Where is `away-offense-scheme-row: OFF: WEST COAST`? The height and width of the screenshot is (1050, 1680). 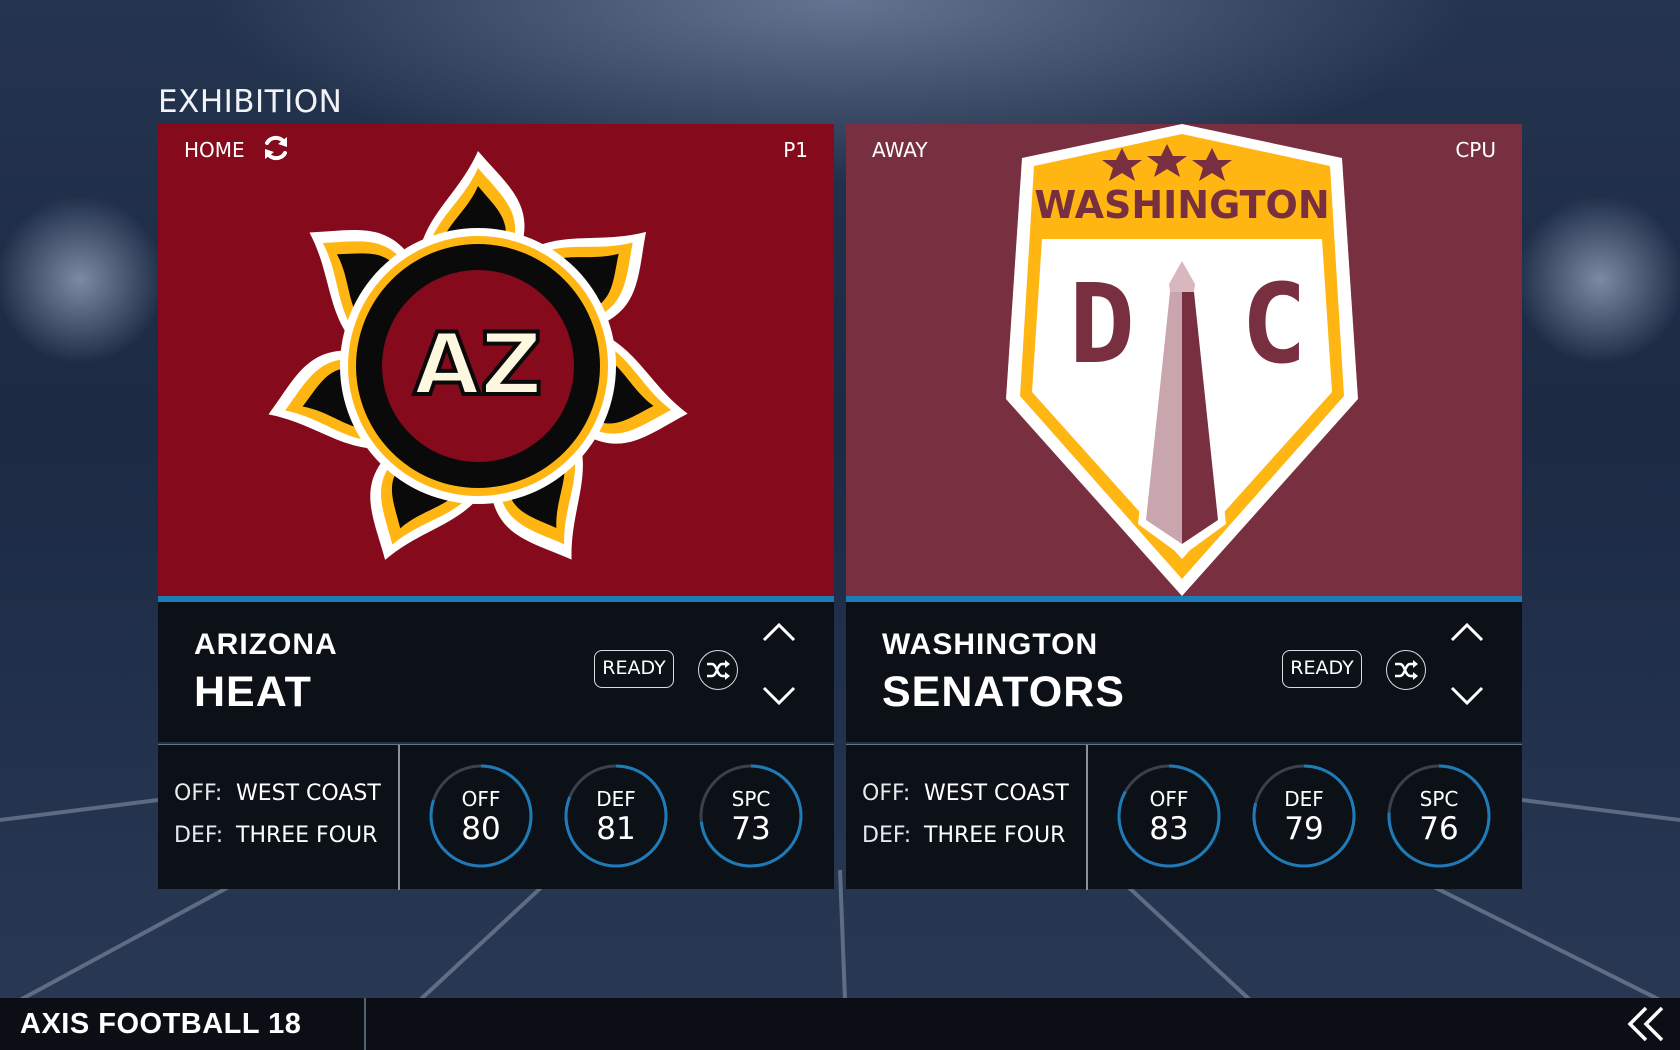 away-offense-scheme-row: OFF: WEST COAST is located at coordinates (965, 794).